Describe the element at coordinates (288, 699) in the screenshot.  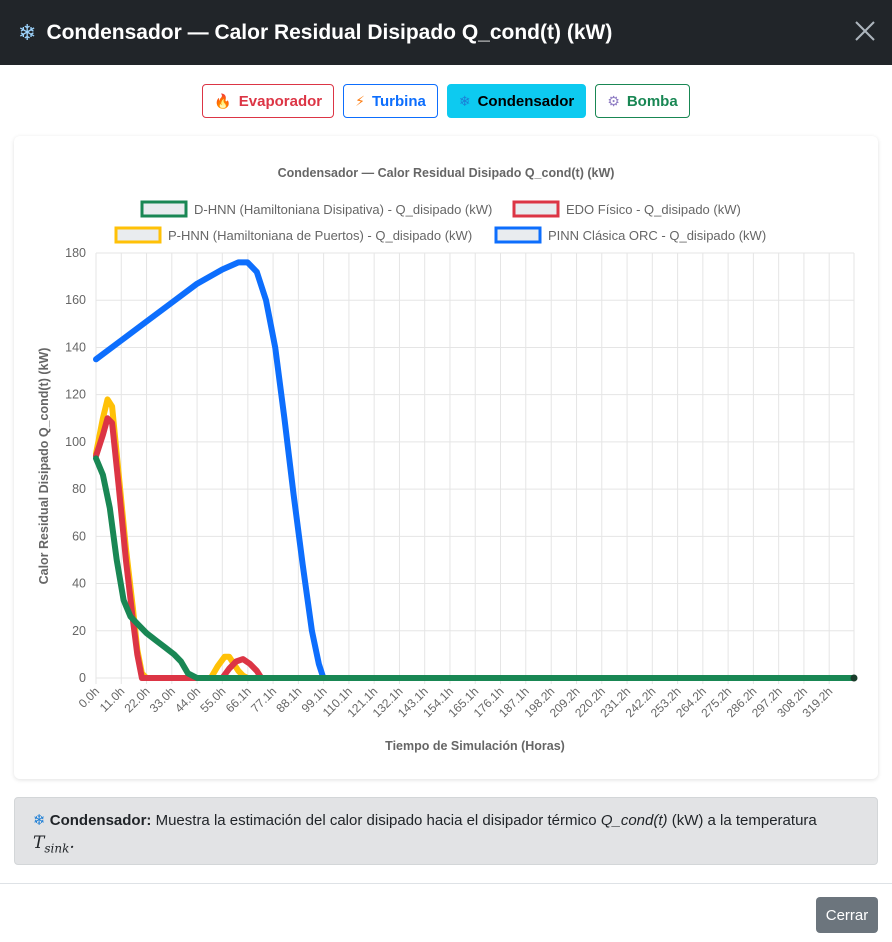
I see `x-tick-label: 88.1h` at that location.